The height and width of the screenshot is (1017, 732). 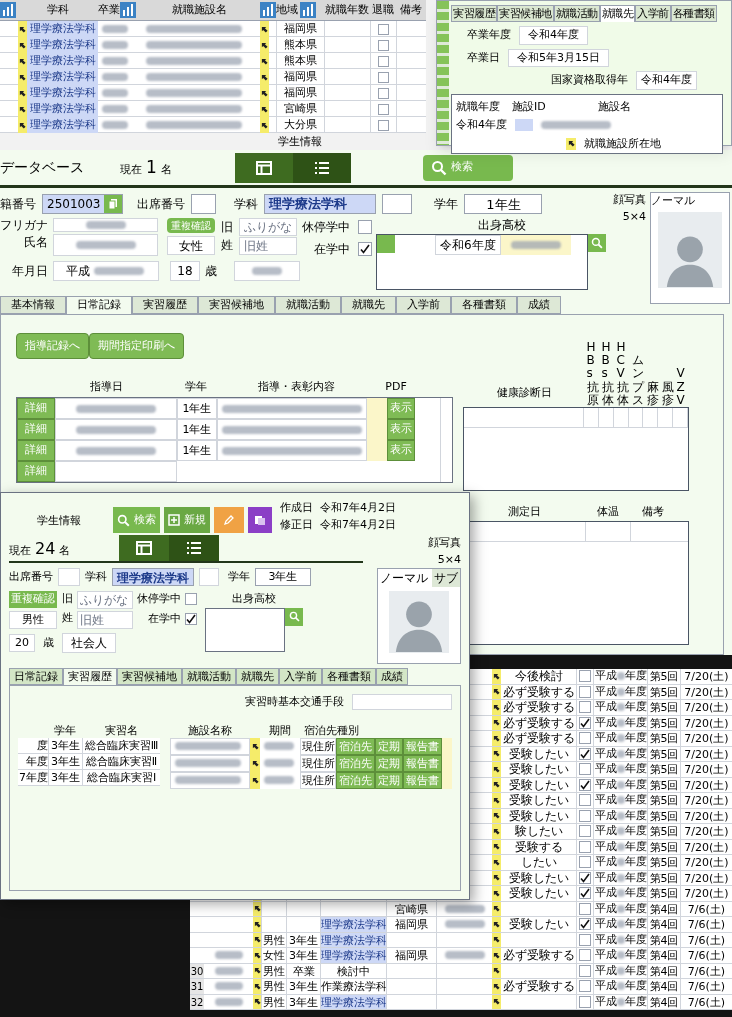 What do you see at coordinates (503, 204) in the screenshot?
I see `grade-field: 1年生` at bounding box center [503, 204].